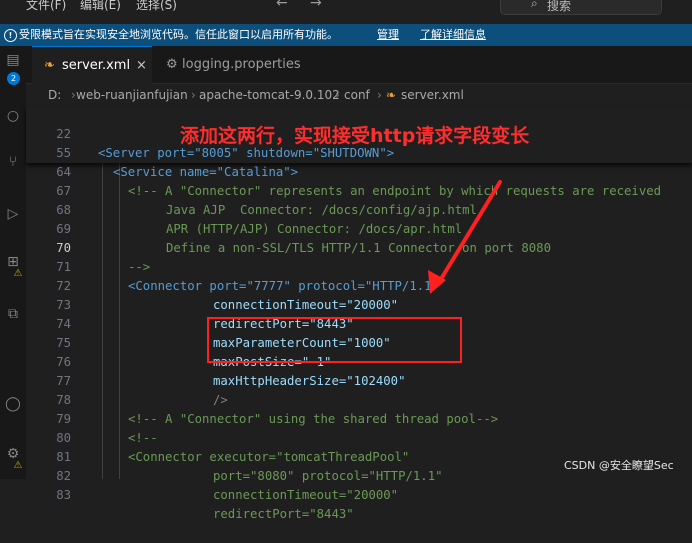 The height and width of the screenshot is (543, 692). I want to click on watermark: CSDN @安全瞭望Sec, so click(619, 465).